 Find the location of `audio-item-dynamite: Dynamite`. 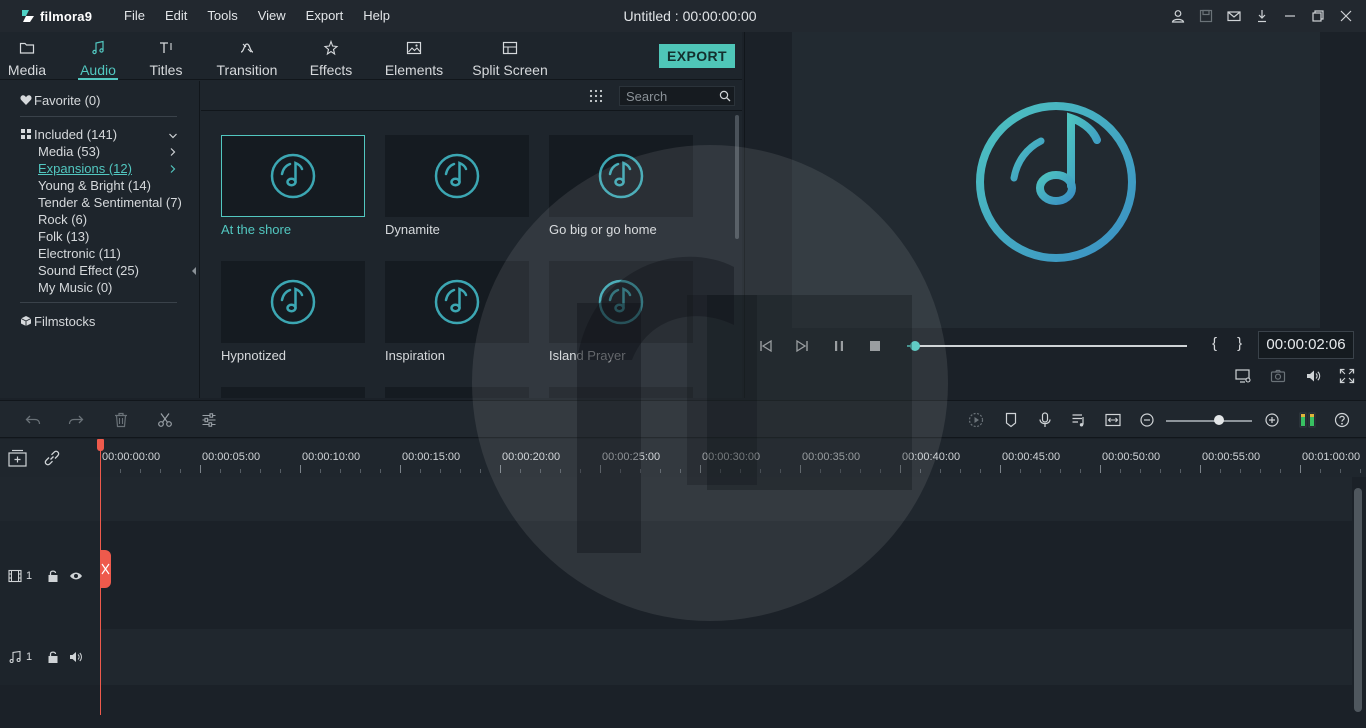

audio-item-dynamite: Dynamite is located at coordinates (457, 186).